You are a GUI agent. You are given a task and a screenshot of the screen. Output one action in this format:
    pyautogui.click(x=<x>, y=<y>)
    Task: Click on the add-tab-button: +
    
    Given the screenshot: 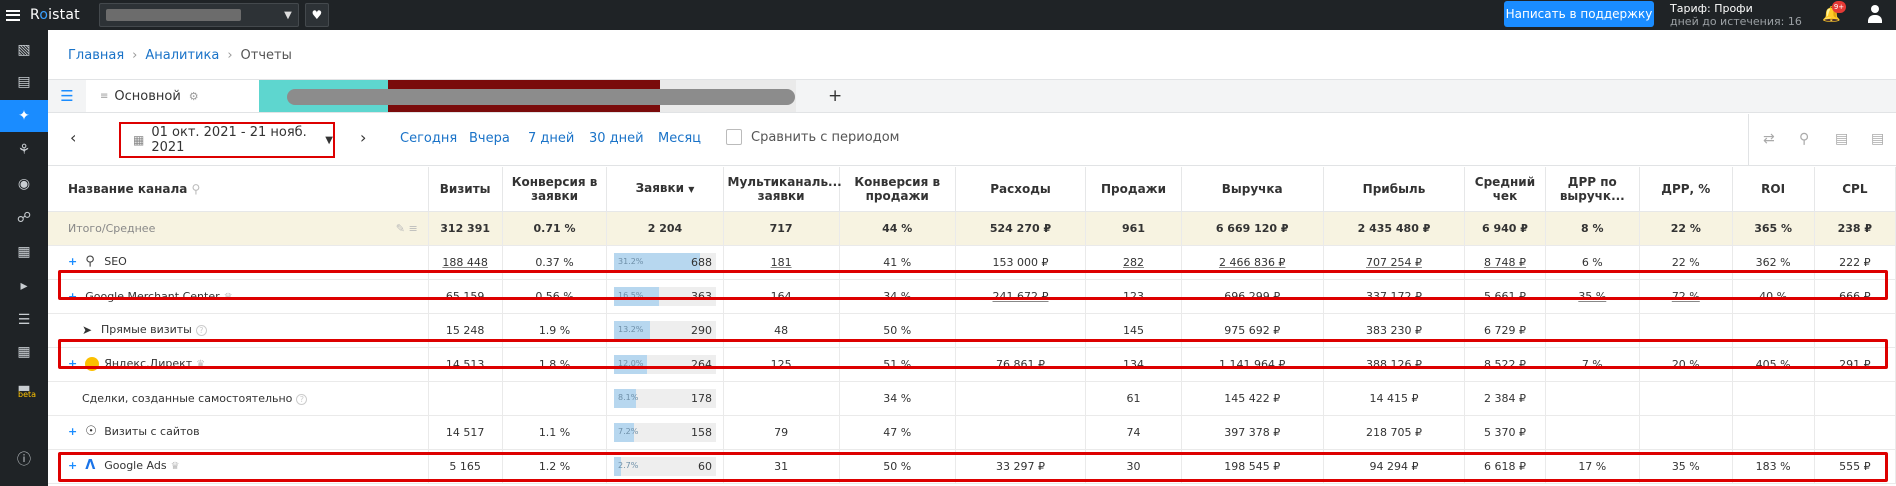 What is the action you would take?
    pyautogui.click(x=835, y=96)
    